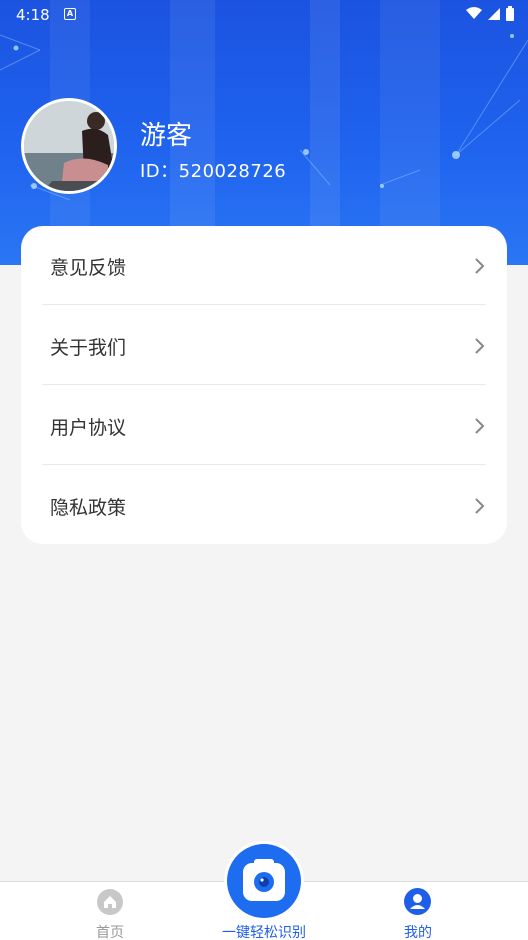 Image resolution: width=528 pixels, height=940 pixels. Describe the element at coordinates (264, 266) in the screenshot. I see `menu-item-feedback: 意见反馈` at that location.